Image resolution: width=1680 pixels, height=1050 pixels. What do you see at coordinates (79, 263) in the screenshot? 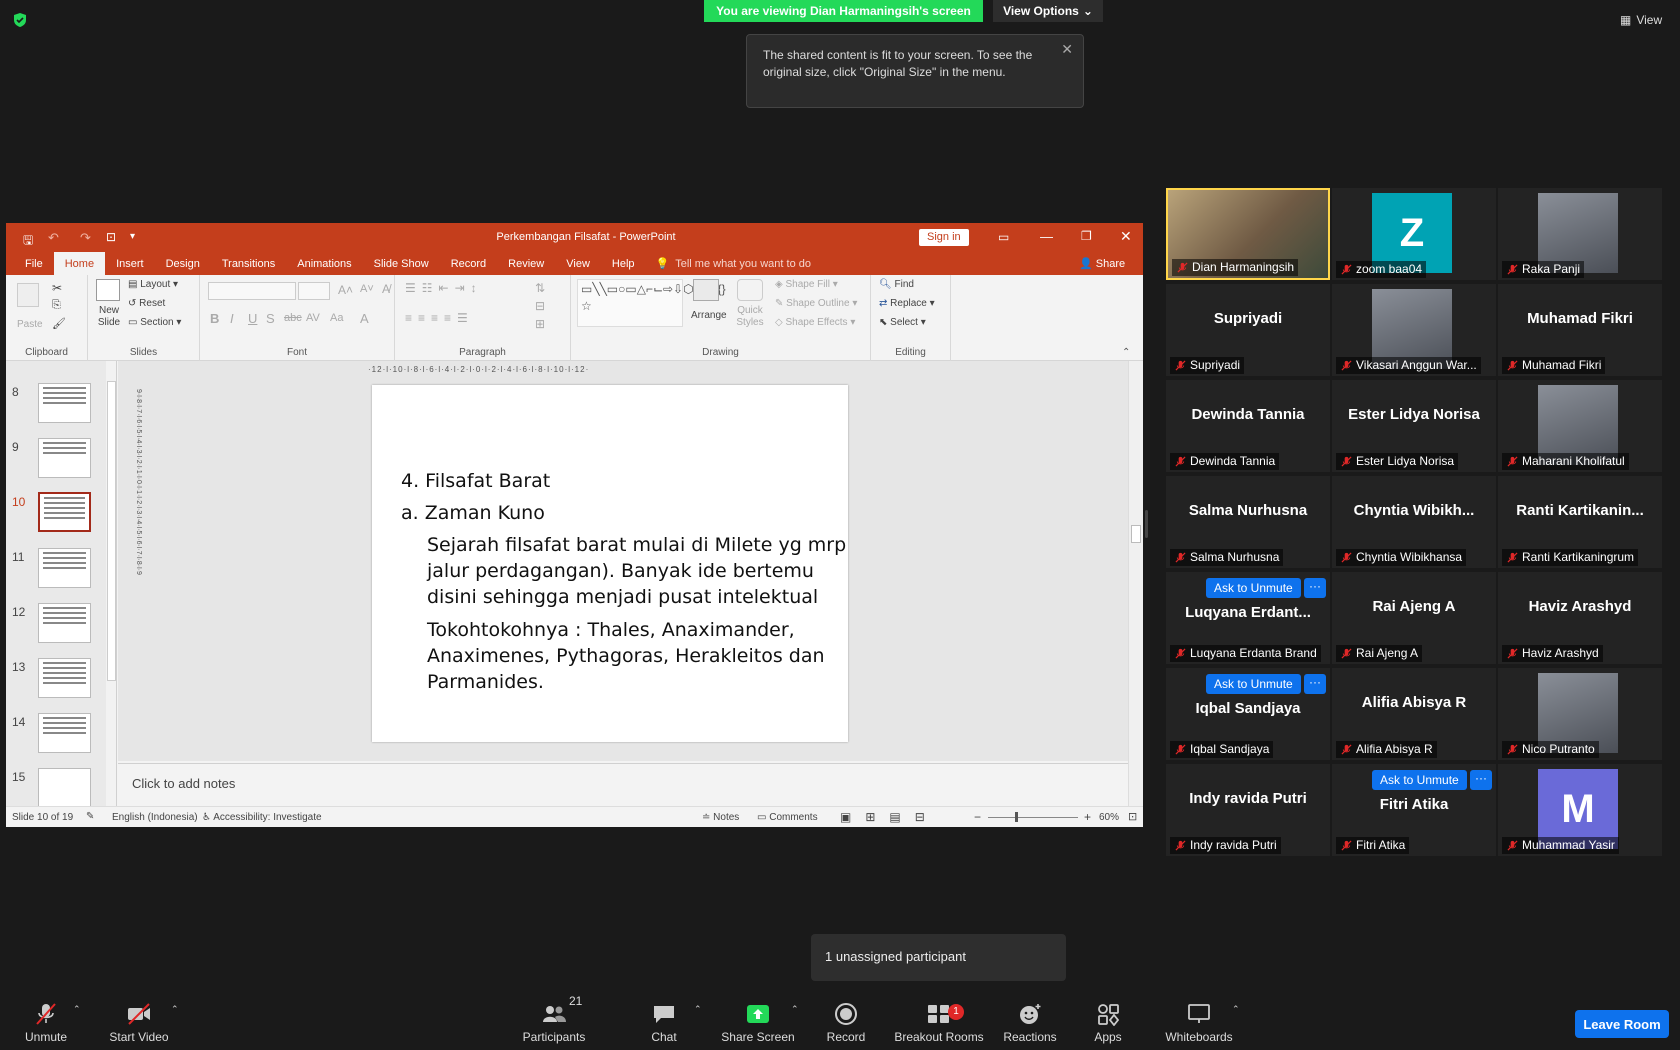
I see `tab-home: Home` at bounding box center [79, 263].